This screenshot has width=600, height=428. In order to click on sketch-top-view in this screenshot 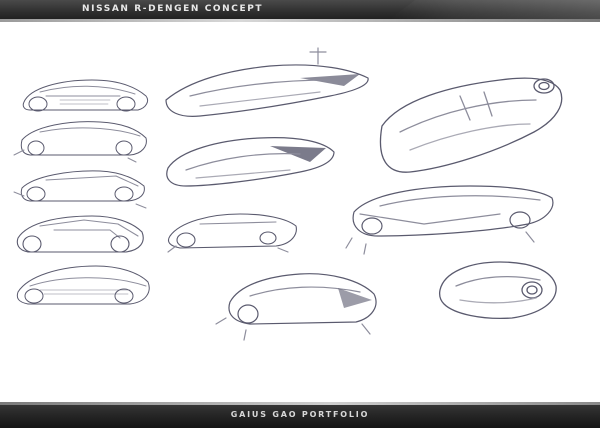, I will do `click(497, 290)`.